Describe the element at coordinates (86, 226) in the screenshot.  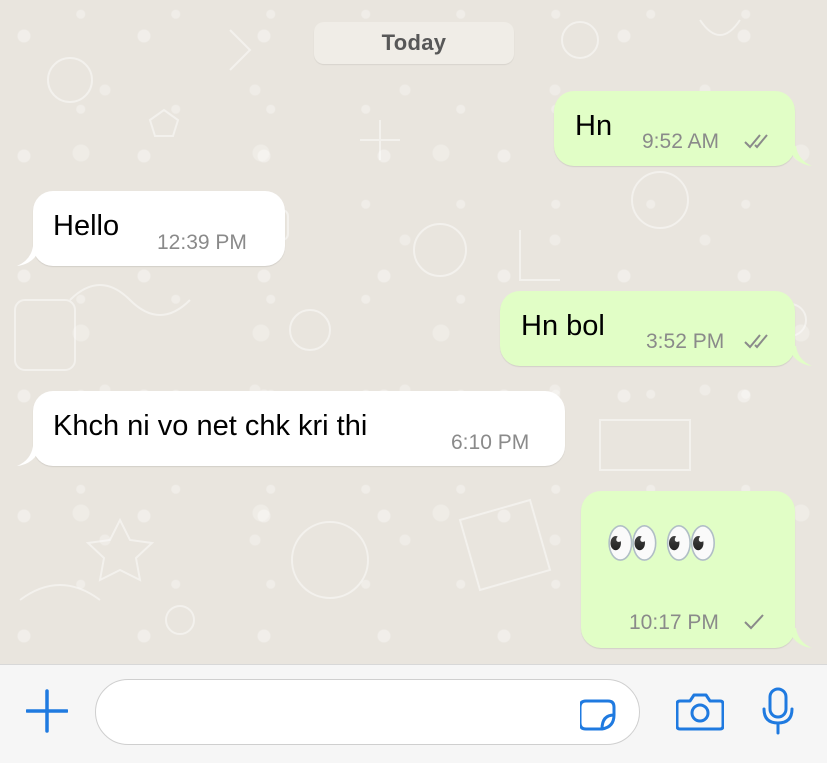
I see `message-text: Hello` at that location.